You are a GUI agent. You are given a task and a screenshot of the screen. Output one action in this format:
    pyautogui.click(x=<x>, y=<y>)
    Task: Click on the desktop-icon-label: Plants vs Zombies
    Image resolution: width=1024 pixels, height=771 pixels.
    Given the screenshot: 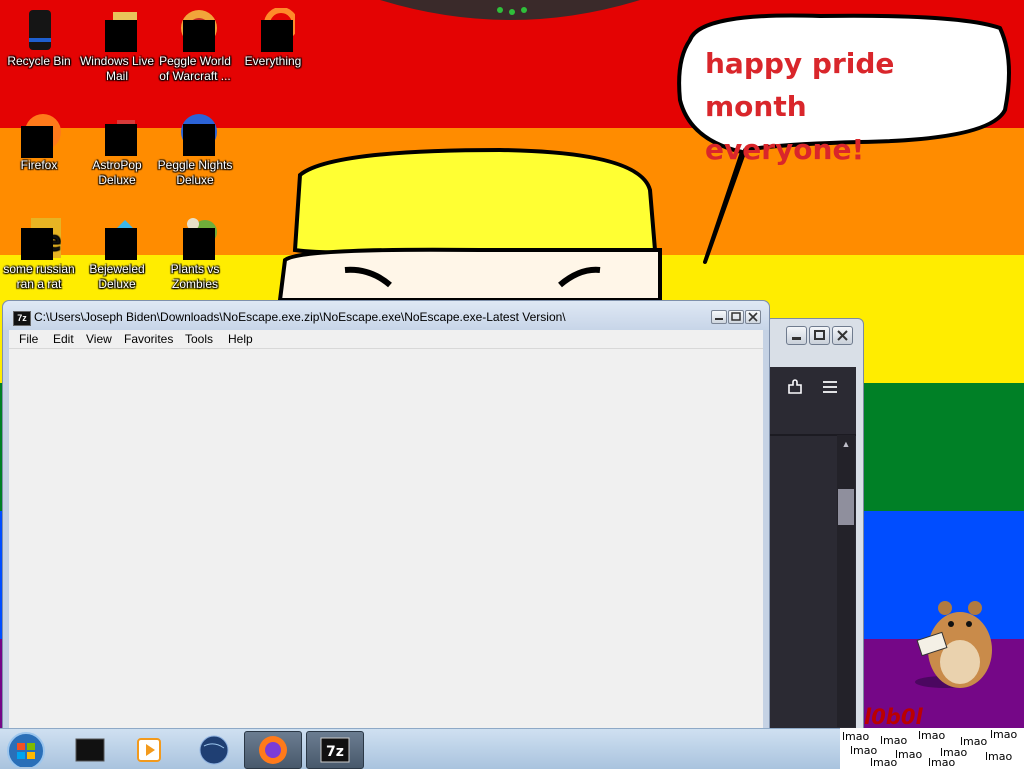 What is the action you would take?
    pyautogui.click(x=195, y=276)
    